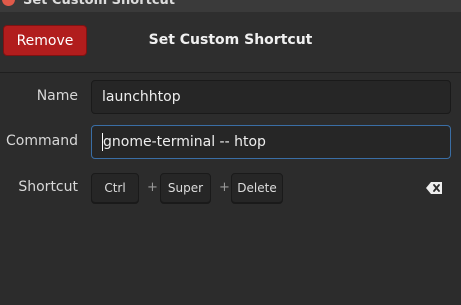  I want to click on name-field-value: launchhtop, so click(141, 97).